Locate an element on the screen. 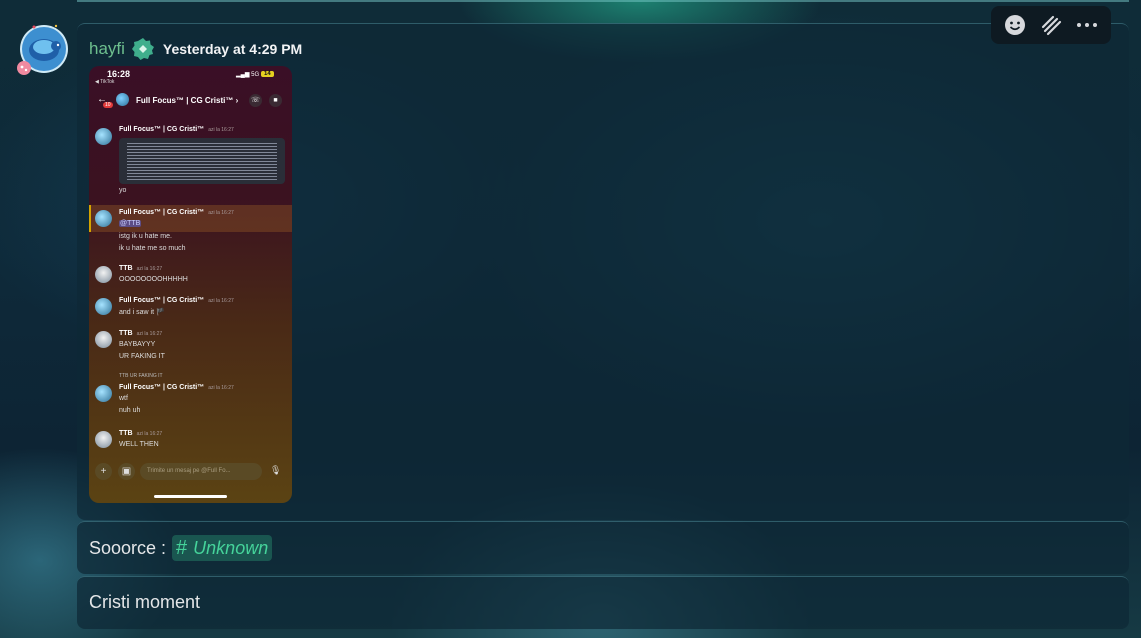 The width and height of the screenshot is (1141, 638). message-text: yo is located at coordinates (123, 190).